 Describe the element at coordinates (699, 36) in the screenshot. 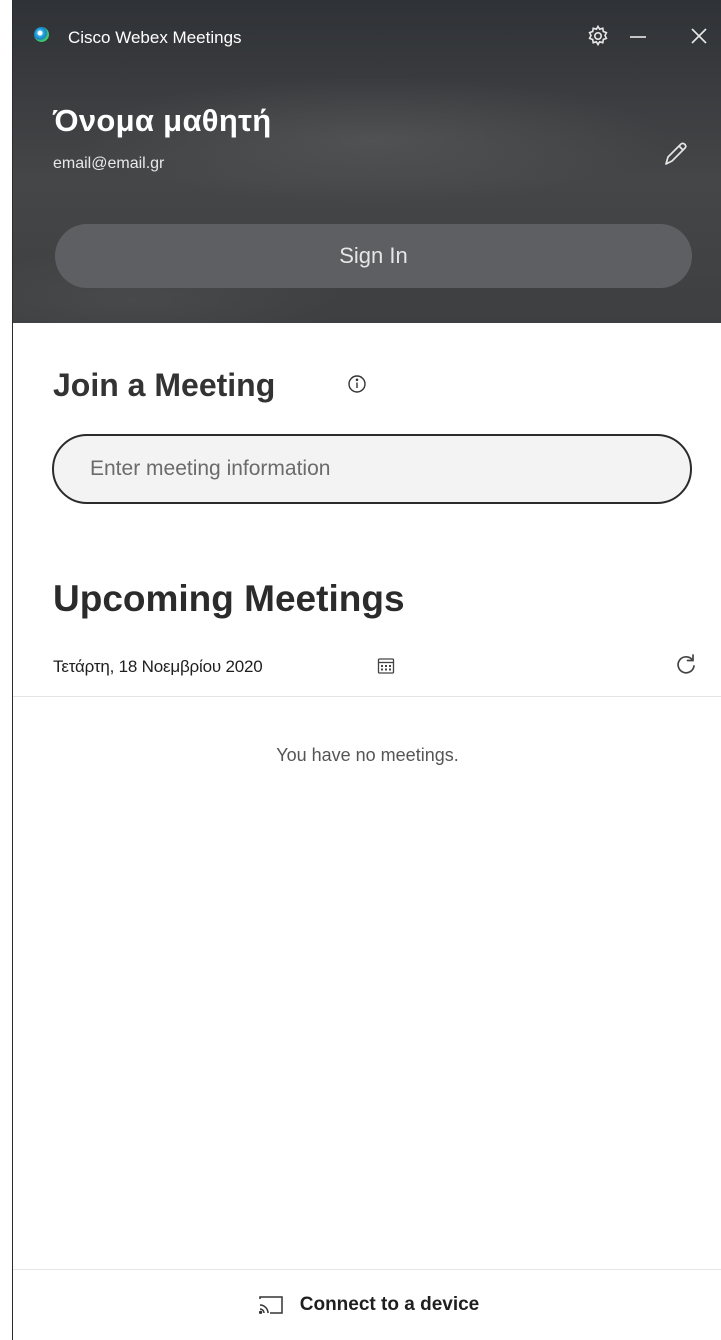

I see `close-icon` at that location.